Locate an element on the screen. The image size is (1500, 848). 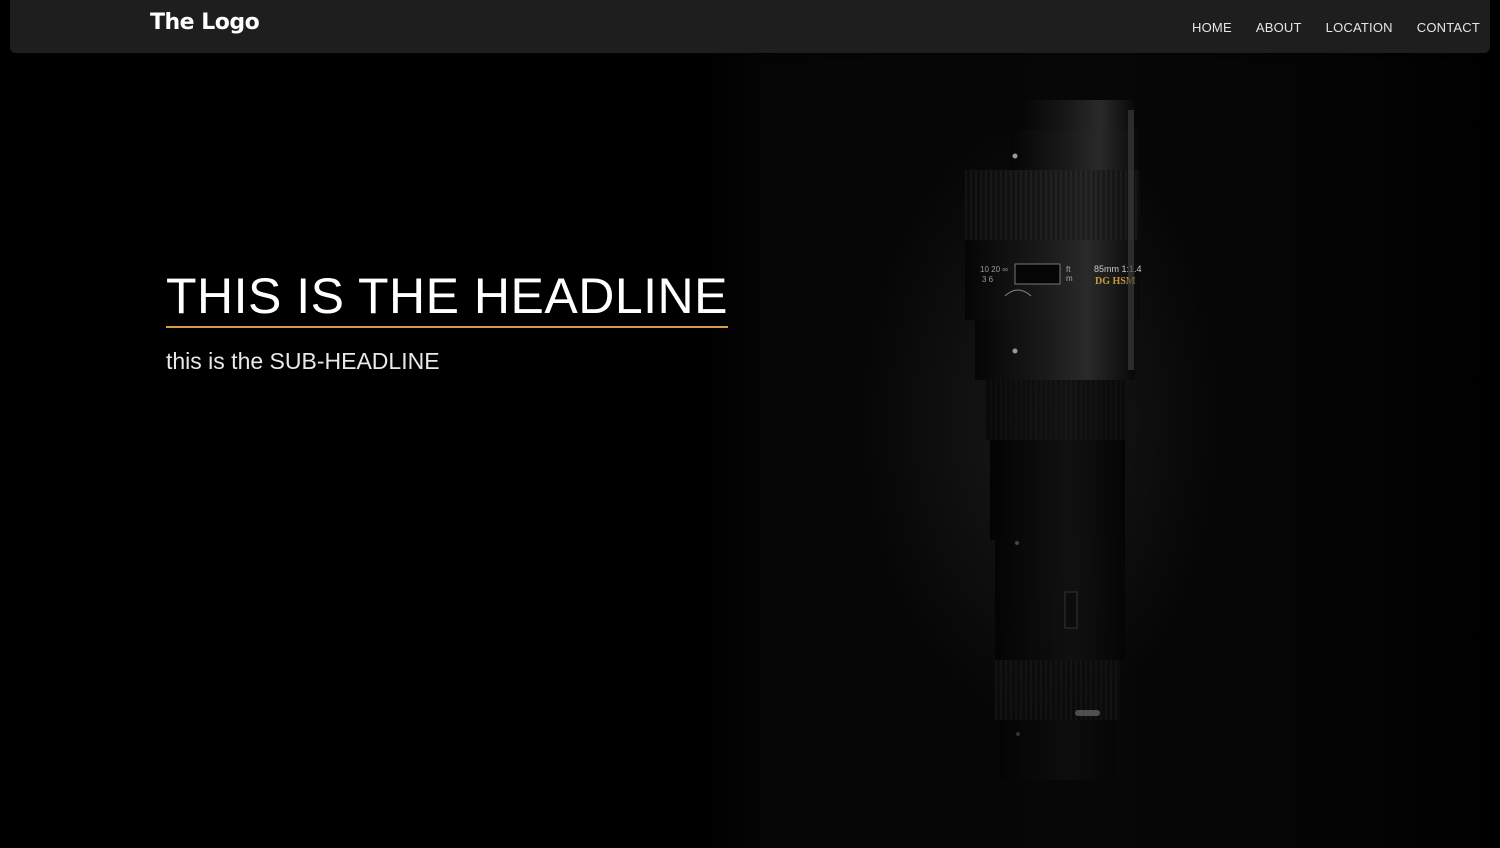
lens-scale-bottom: 3 6 is located at coordinates (988, 279).